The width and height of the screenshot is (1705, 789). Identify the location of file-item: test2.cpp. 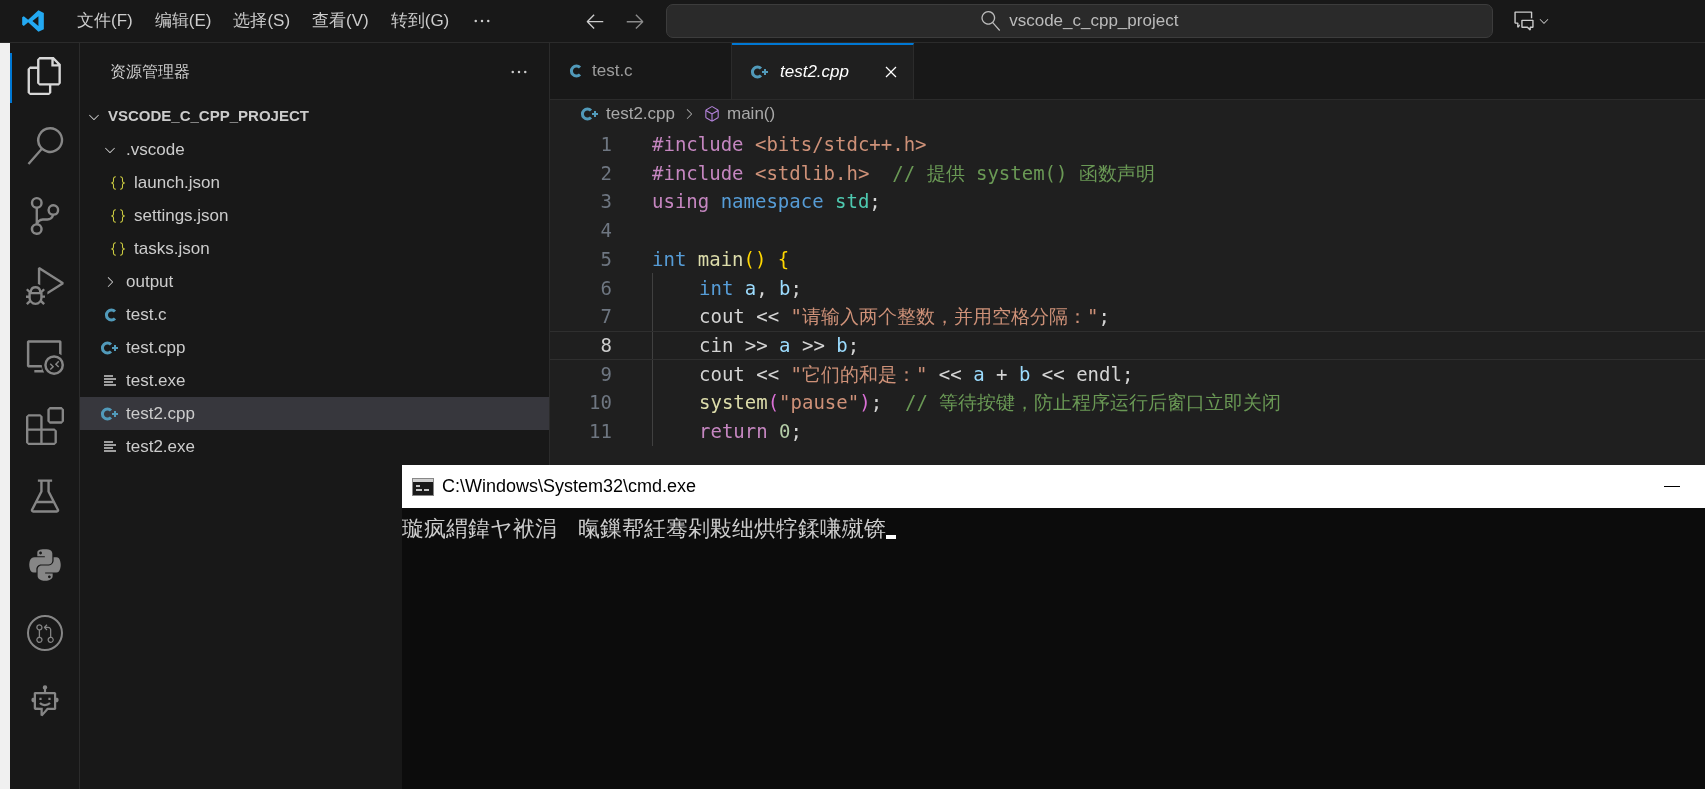
(314, 413).